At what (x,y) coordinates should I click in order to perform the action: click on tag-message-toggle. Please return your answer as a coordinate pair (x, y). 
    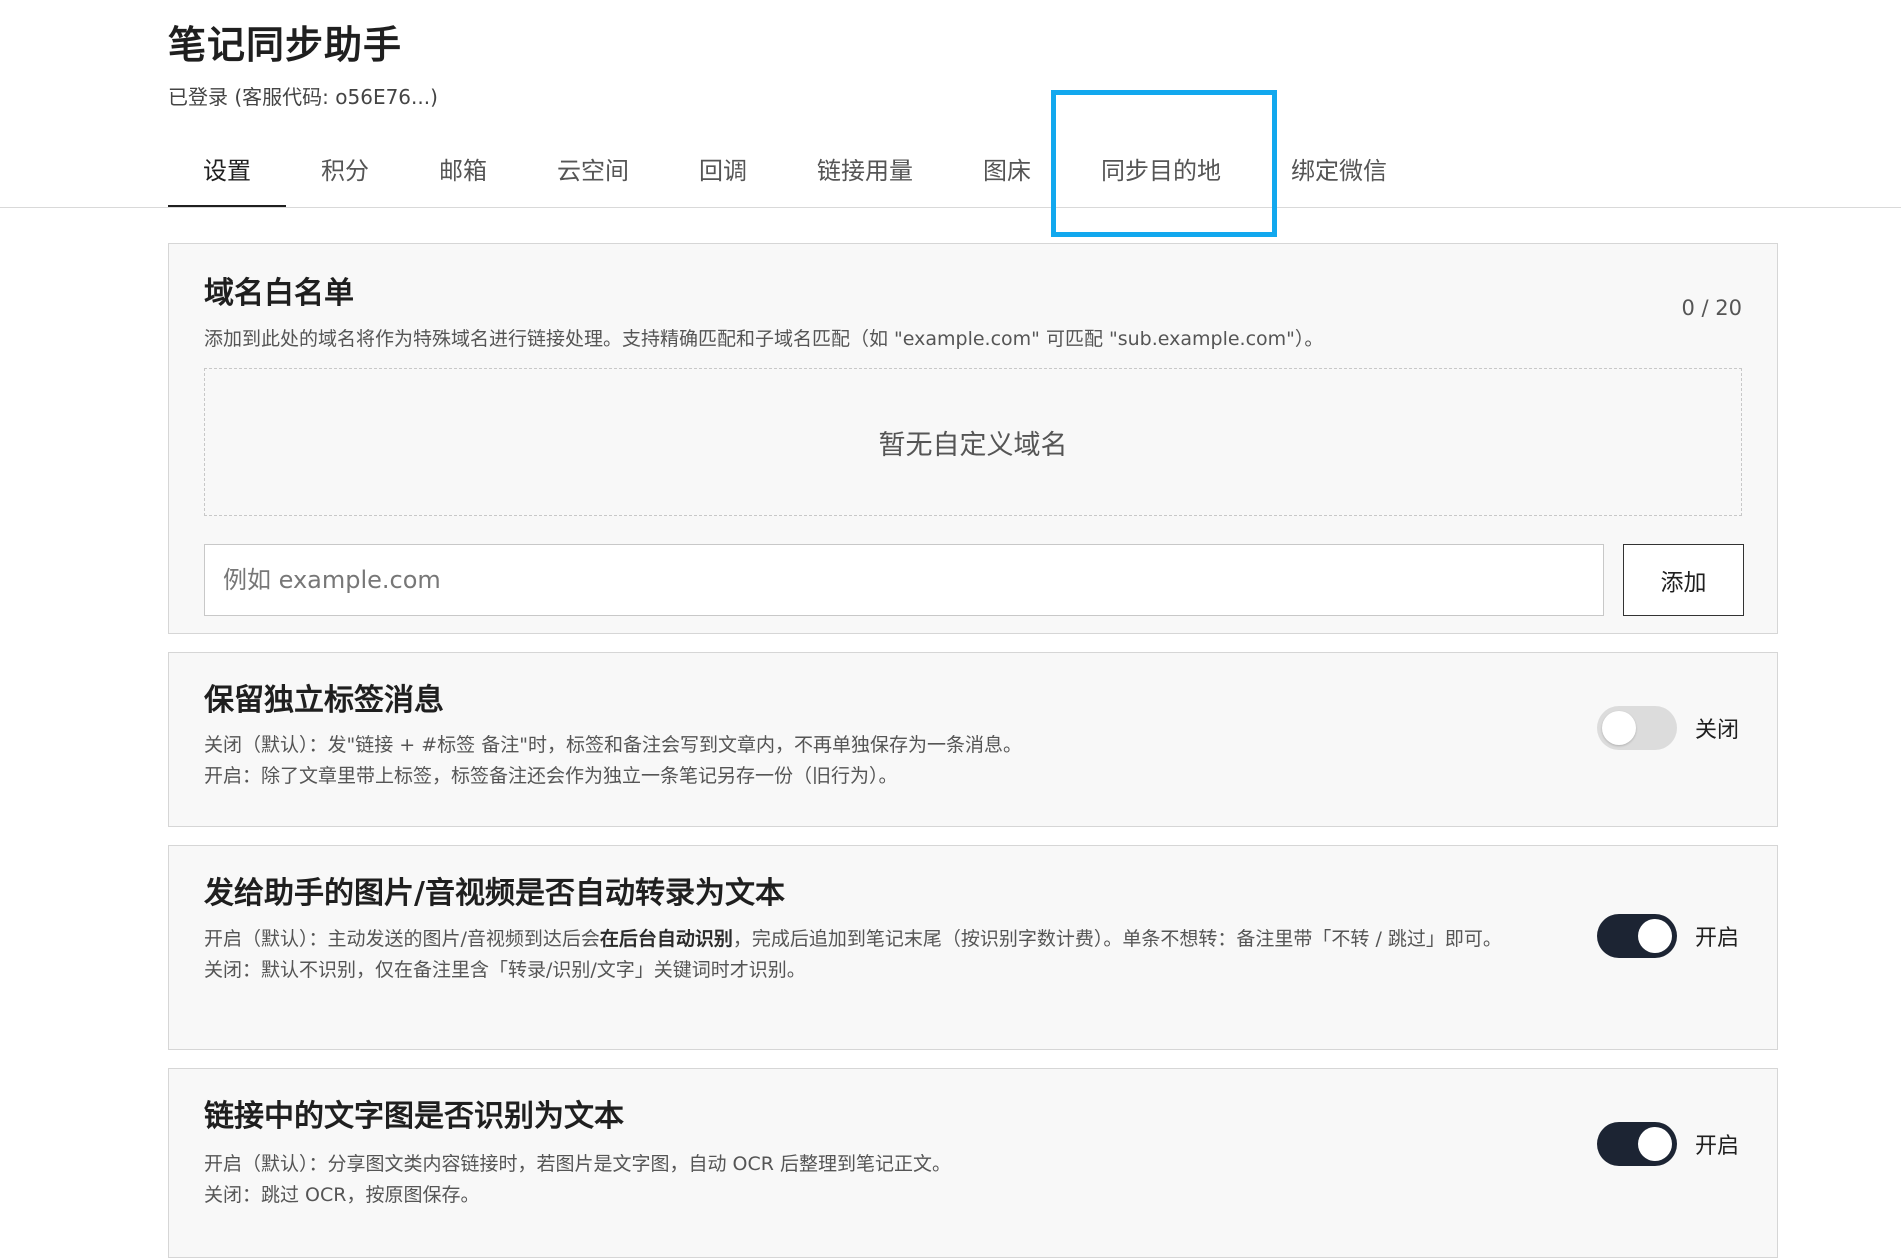
    Looking at the image, I should click on (1636, 728).